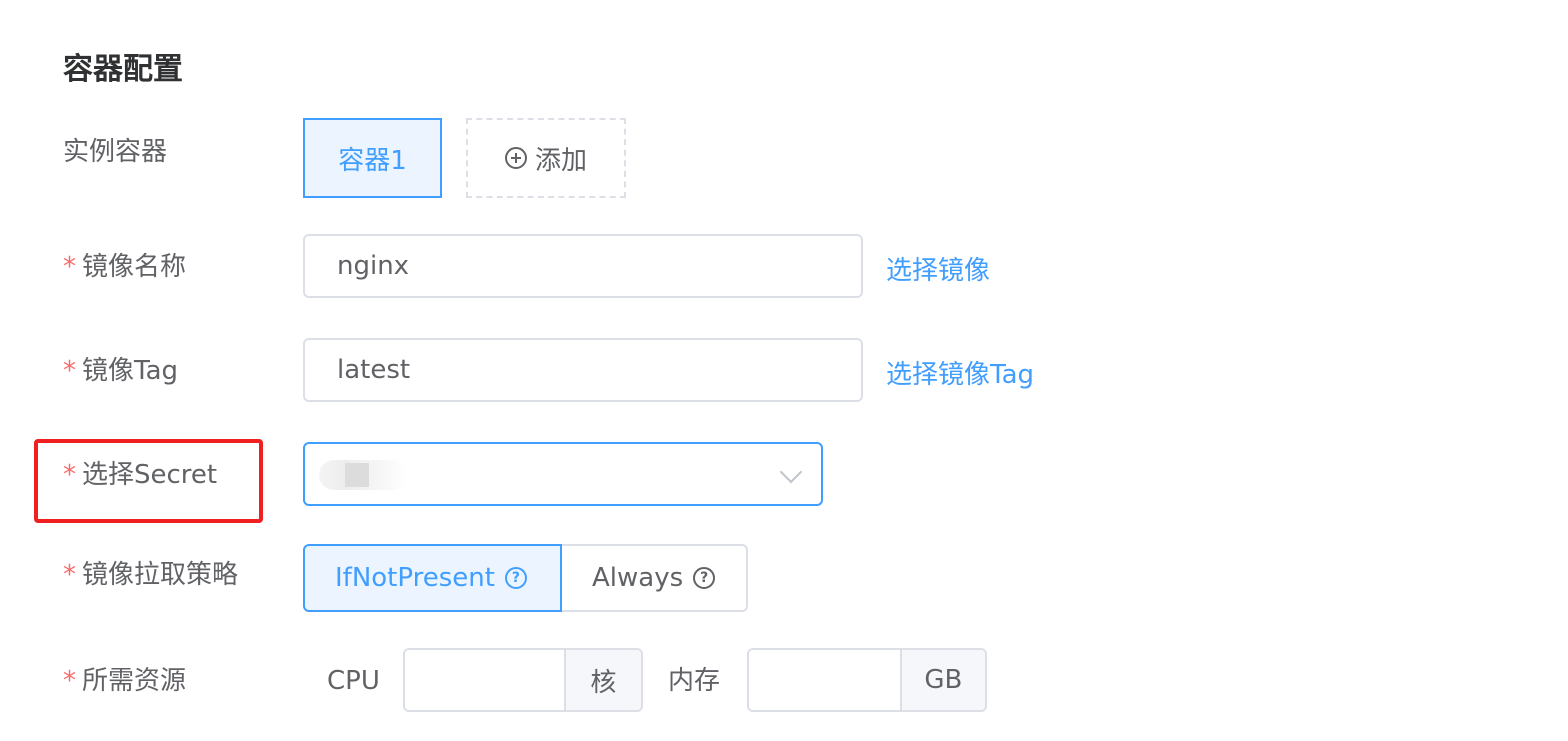 The height and width of the screenshot is (741, 1568). I want to click on section-title: 容器配置, so click(123, 69).